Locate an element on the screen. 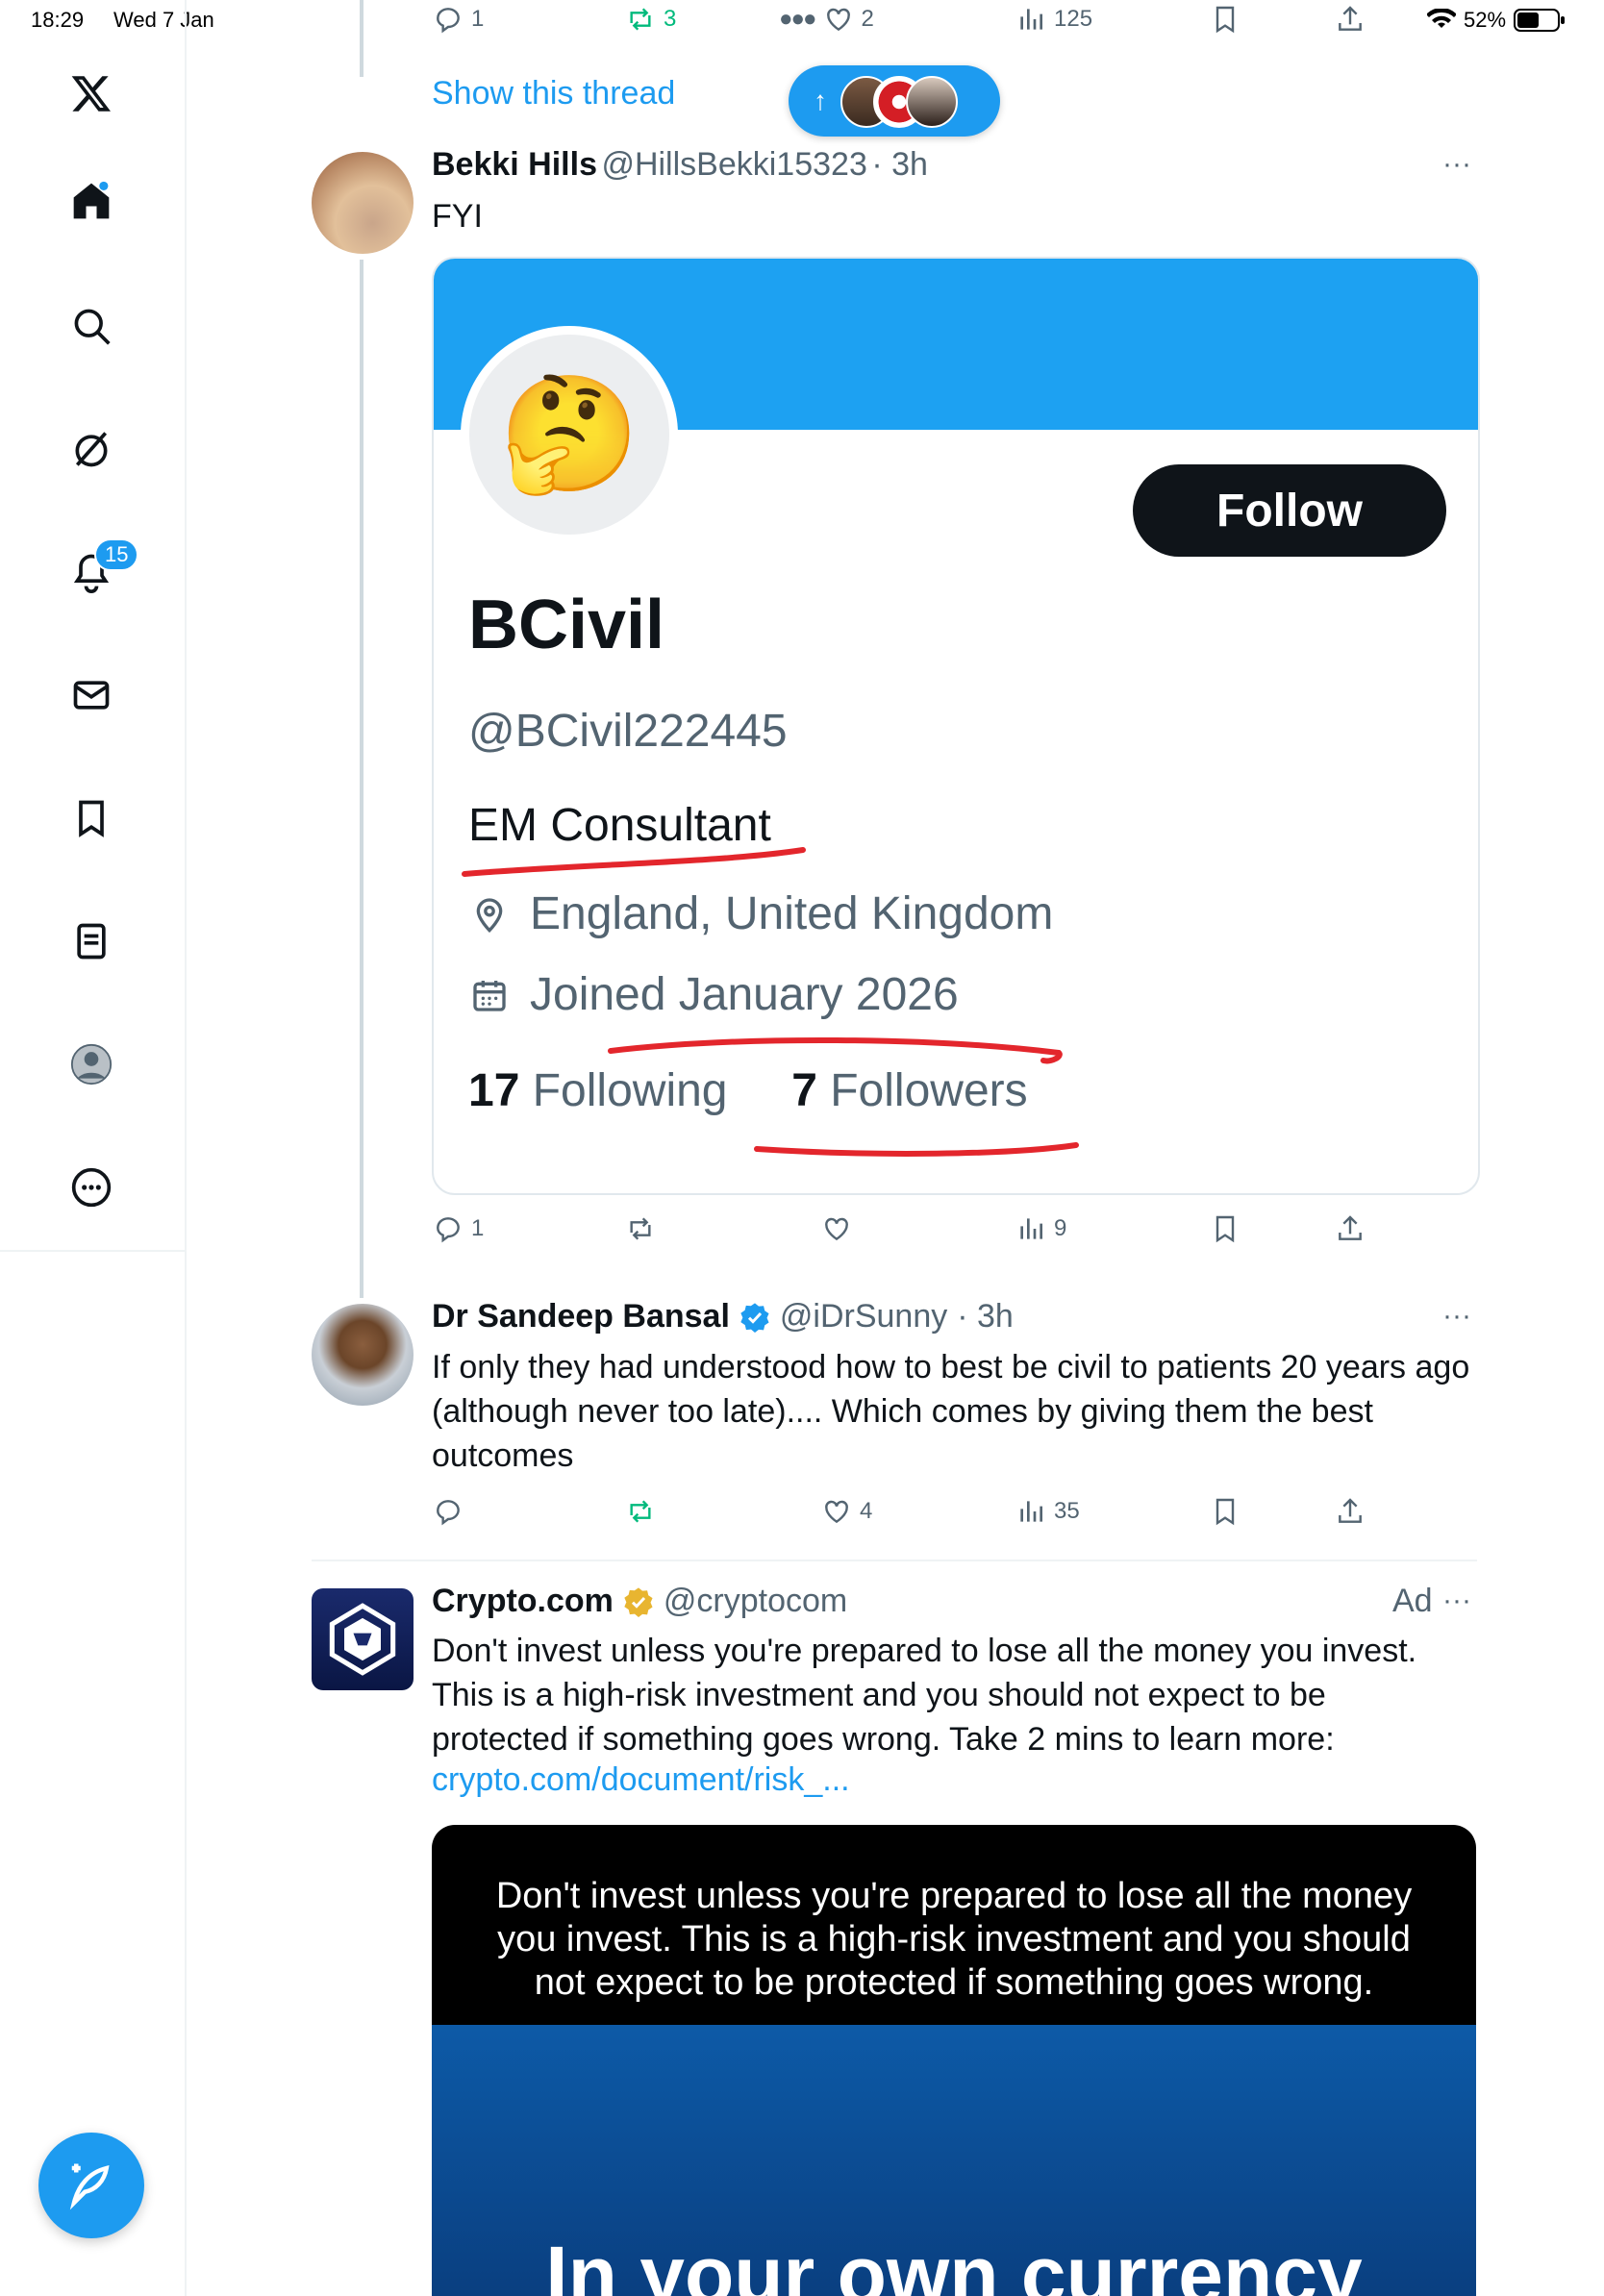 The height and width of the screenshot is (2296, 1604). sidebar-divider is located at coordinates (92, 1251).